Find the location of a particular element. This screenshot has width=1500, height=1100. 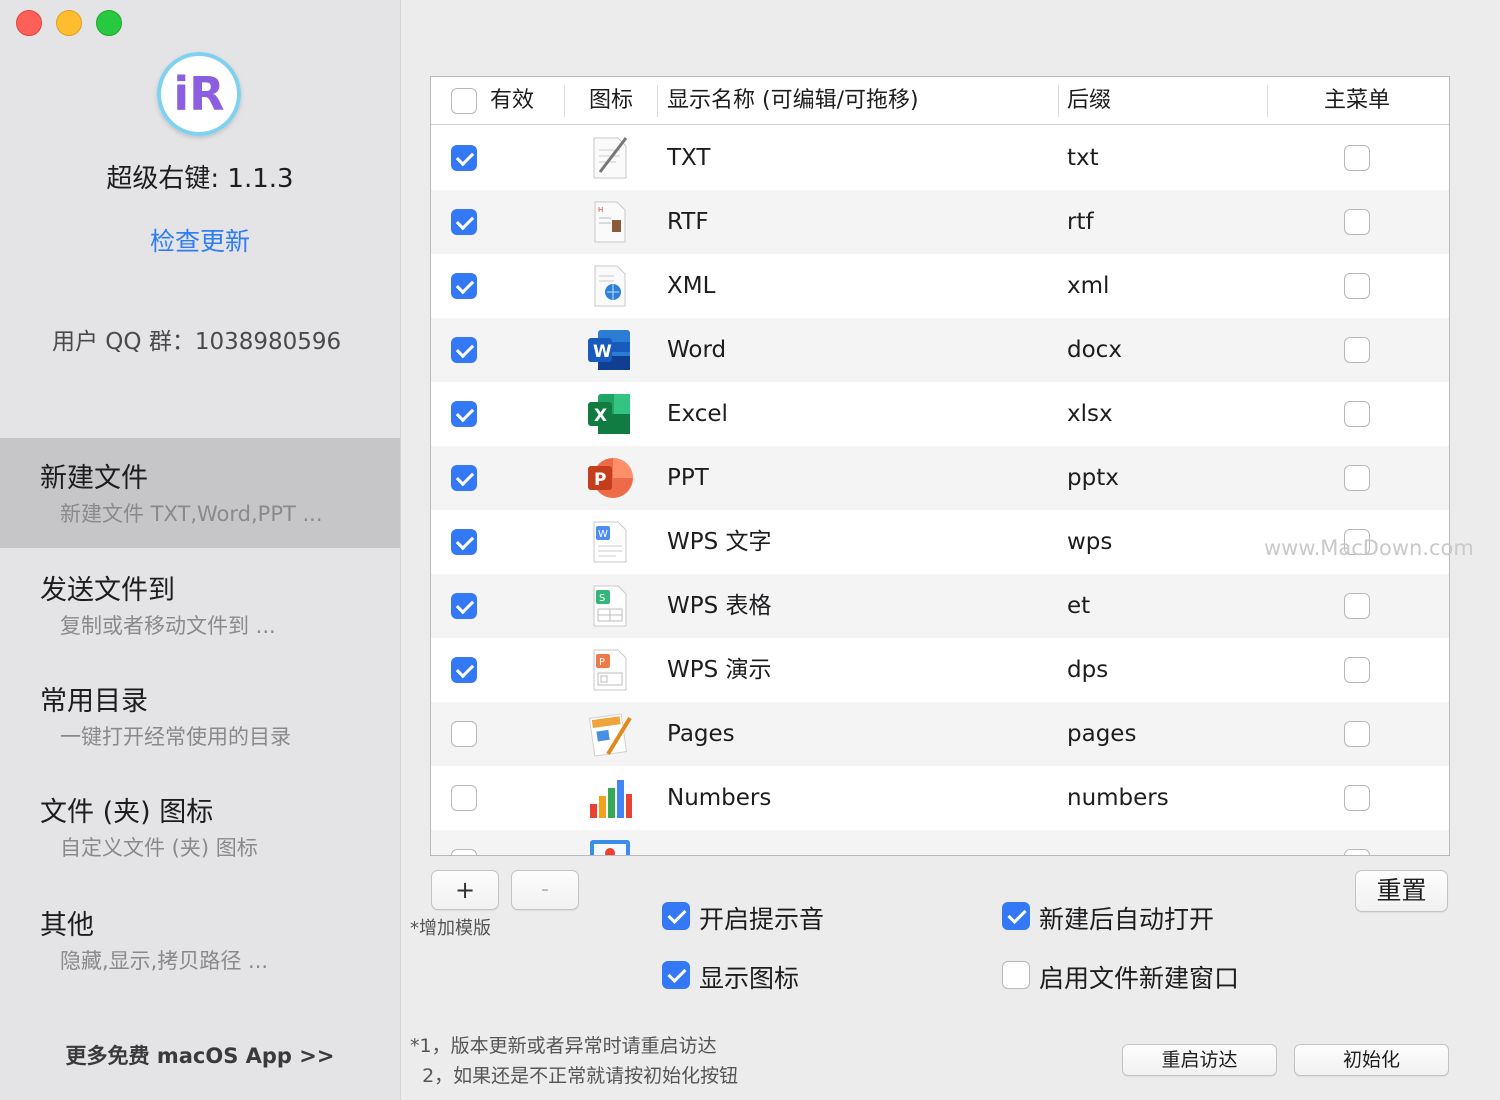

table-row: P WPS 演示 dps is located at coordinates (940, 670).